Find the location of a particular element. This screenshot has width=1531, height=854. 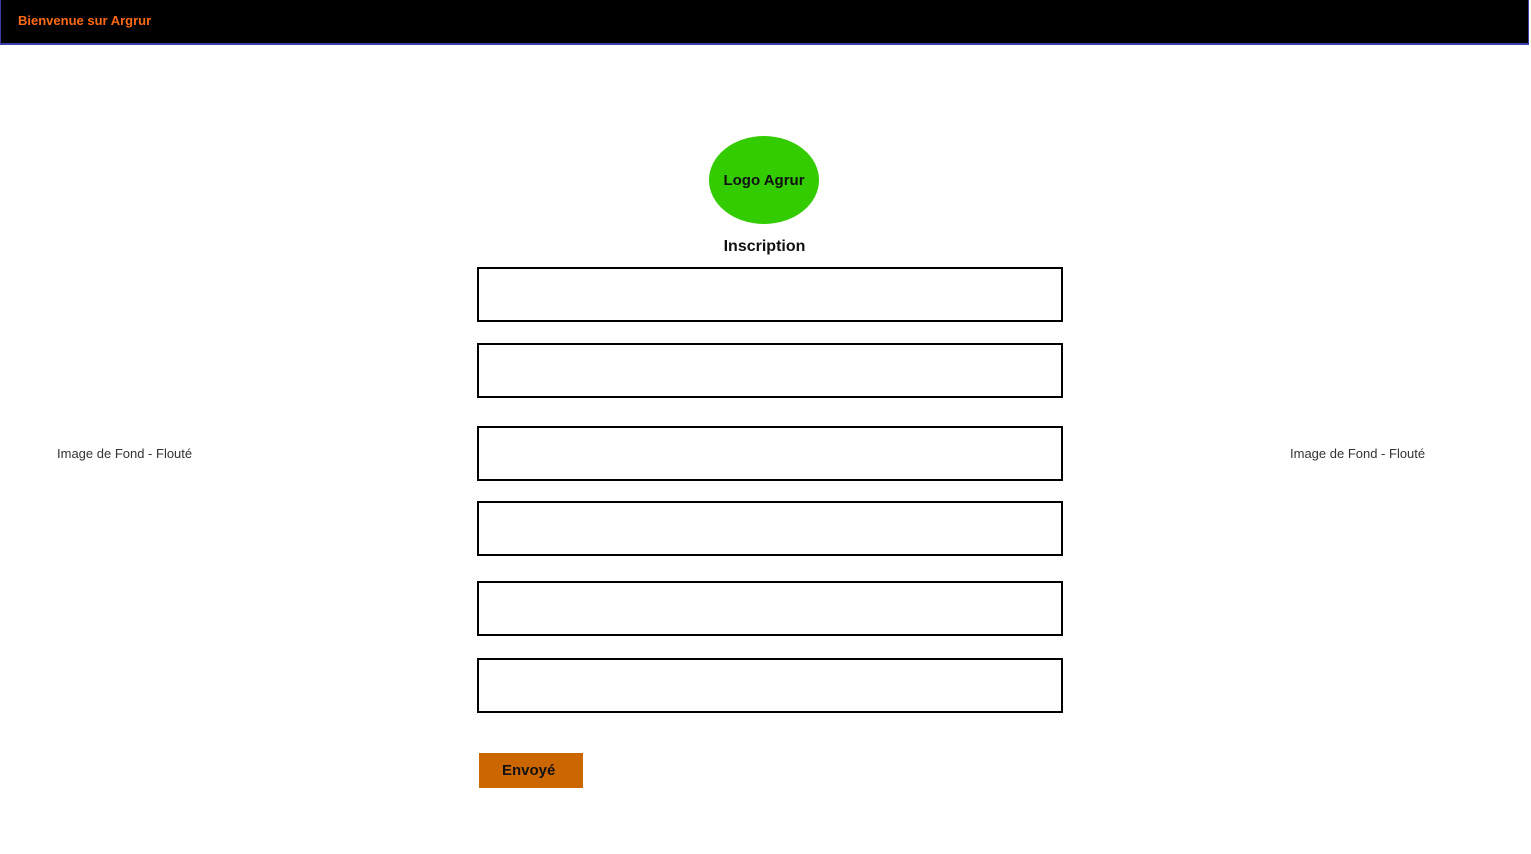

form-title: Inscription is located at coordinates (764, 246).